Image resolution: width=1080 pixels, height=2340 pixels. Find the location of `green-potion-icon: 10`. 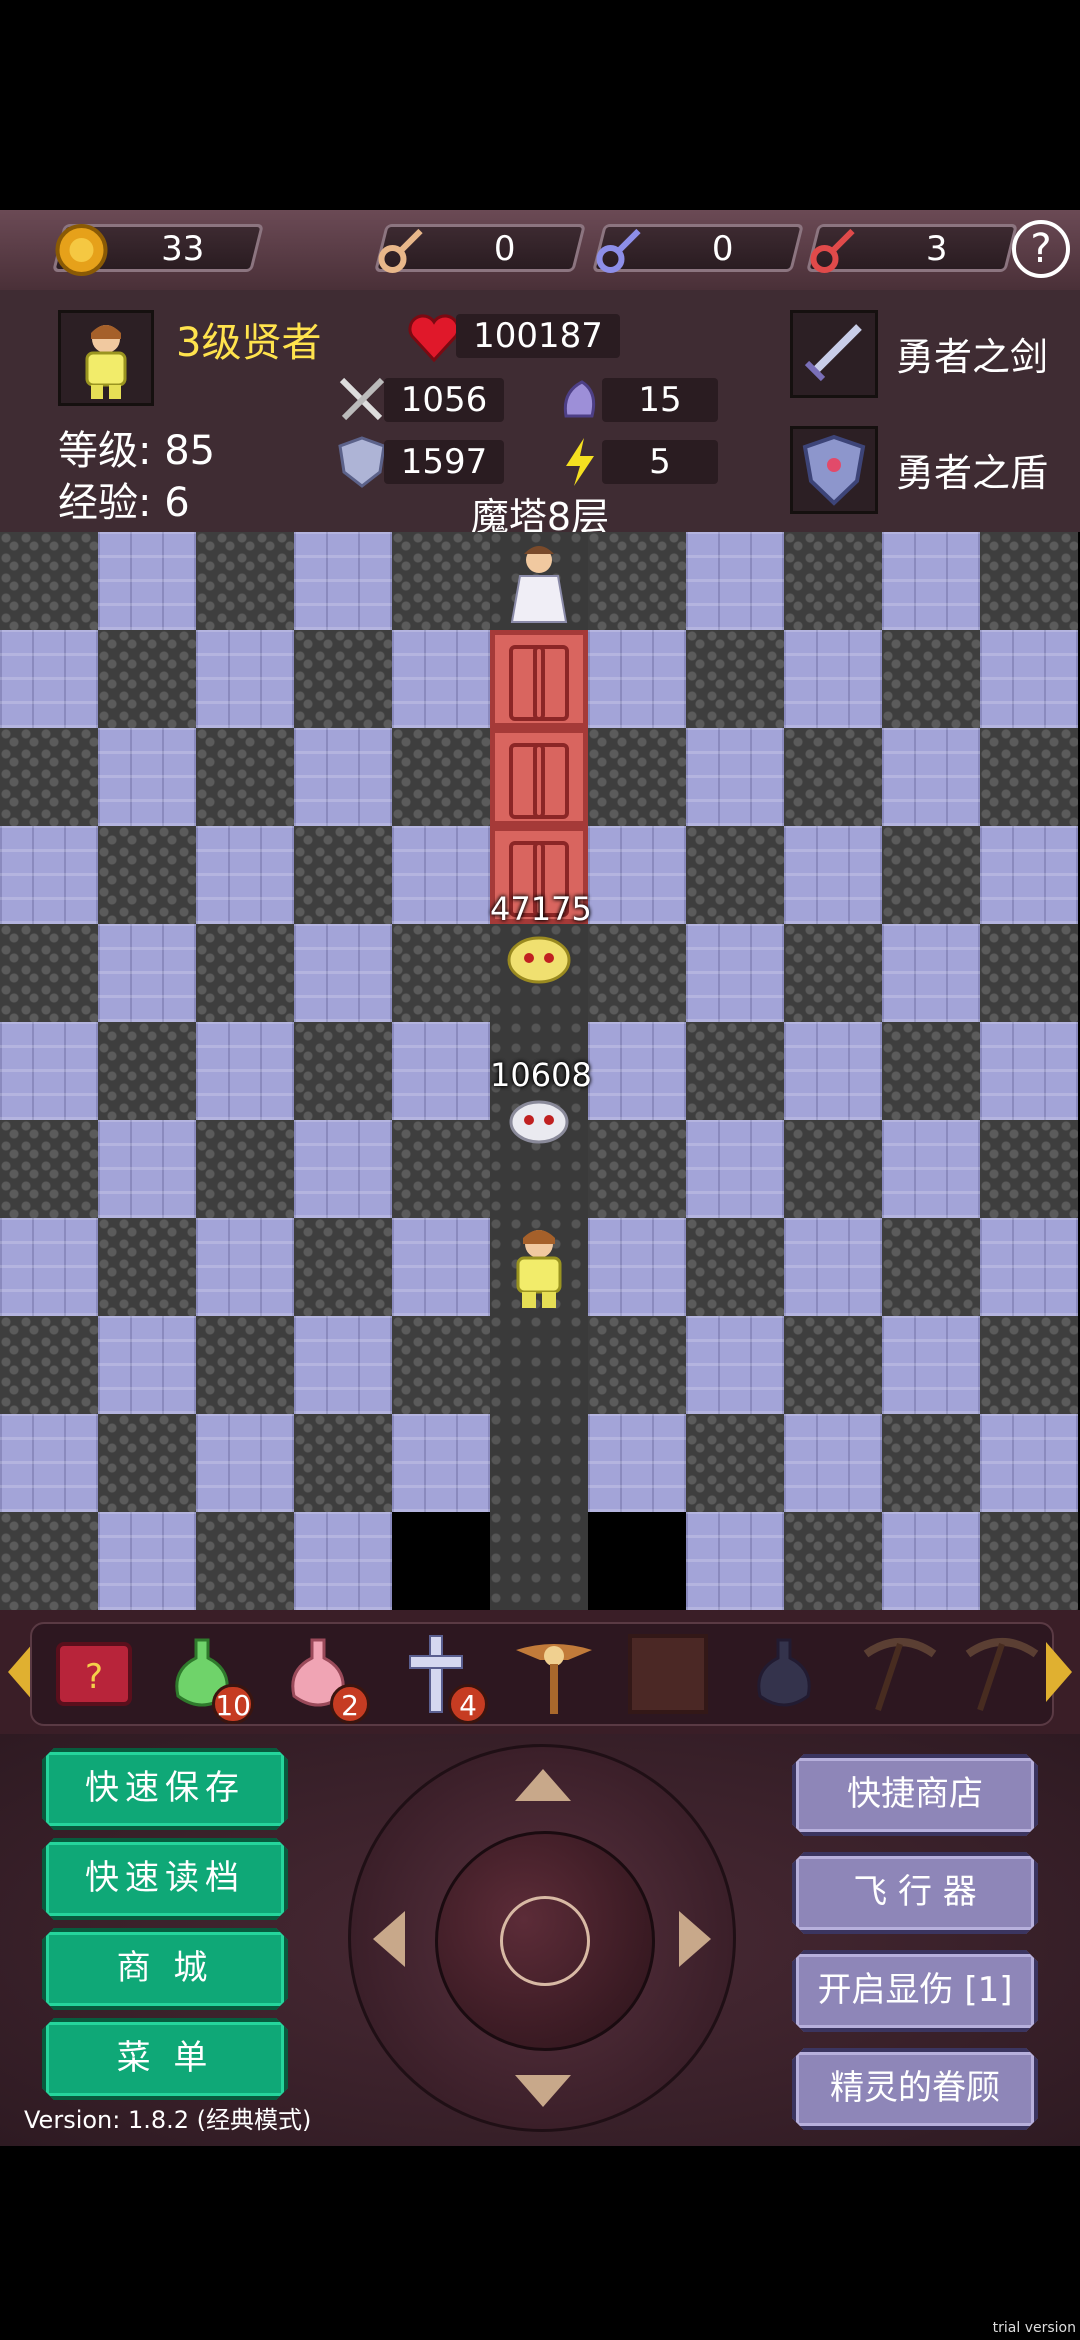

green-potion-icon: 10 is located at coordinates (205, 1677).